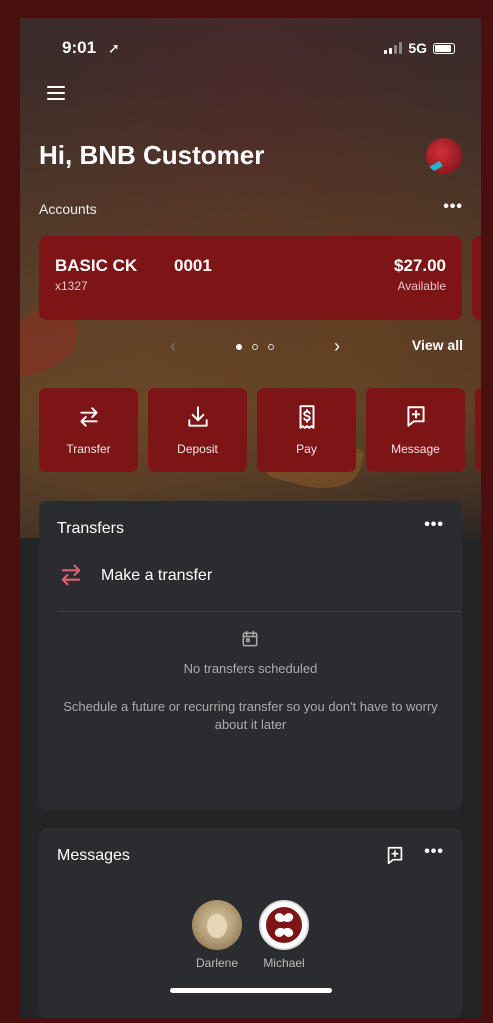 This screenshot has height=1023, width=493. I want to click on quick-actions: Transfer Deposit Pay Message, so click(252, 430).